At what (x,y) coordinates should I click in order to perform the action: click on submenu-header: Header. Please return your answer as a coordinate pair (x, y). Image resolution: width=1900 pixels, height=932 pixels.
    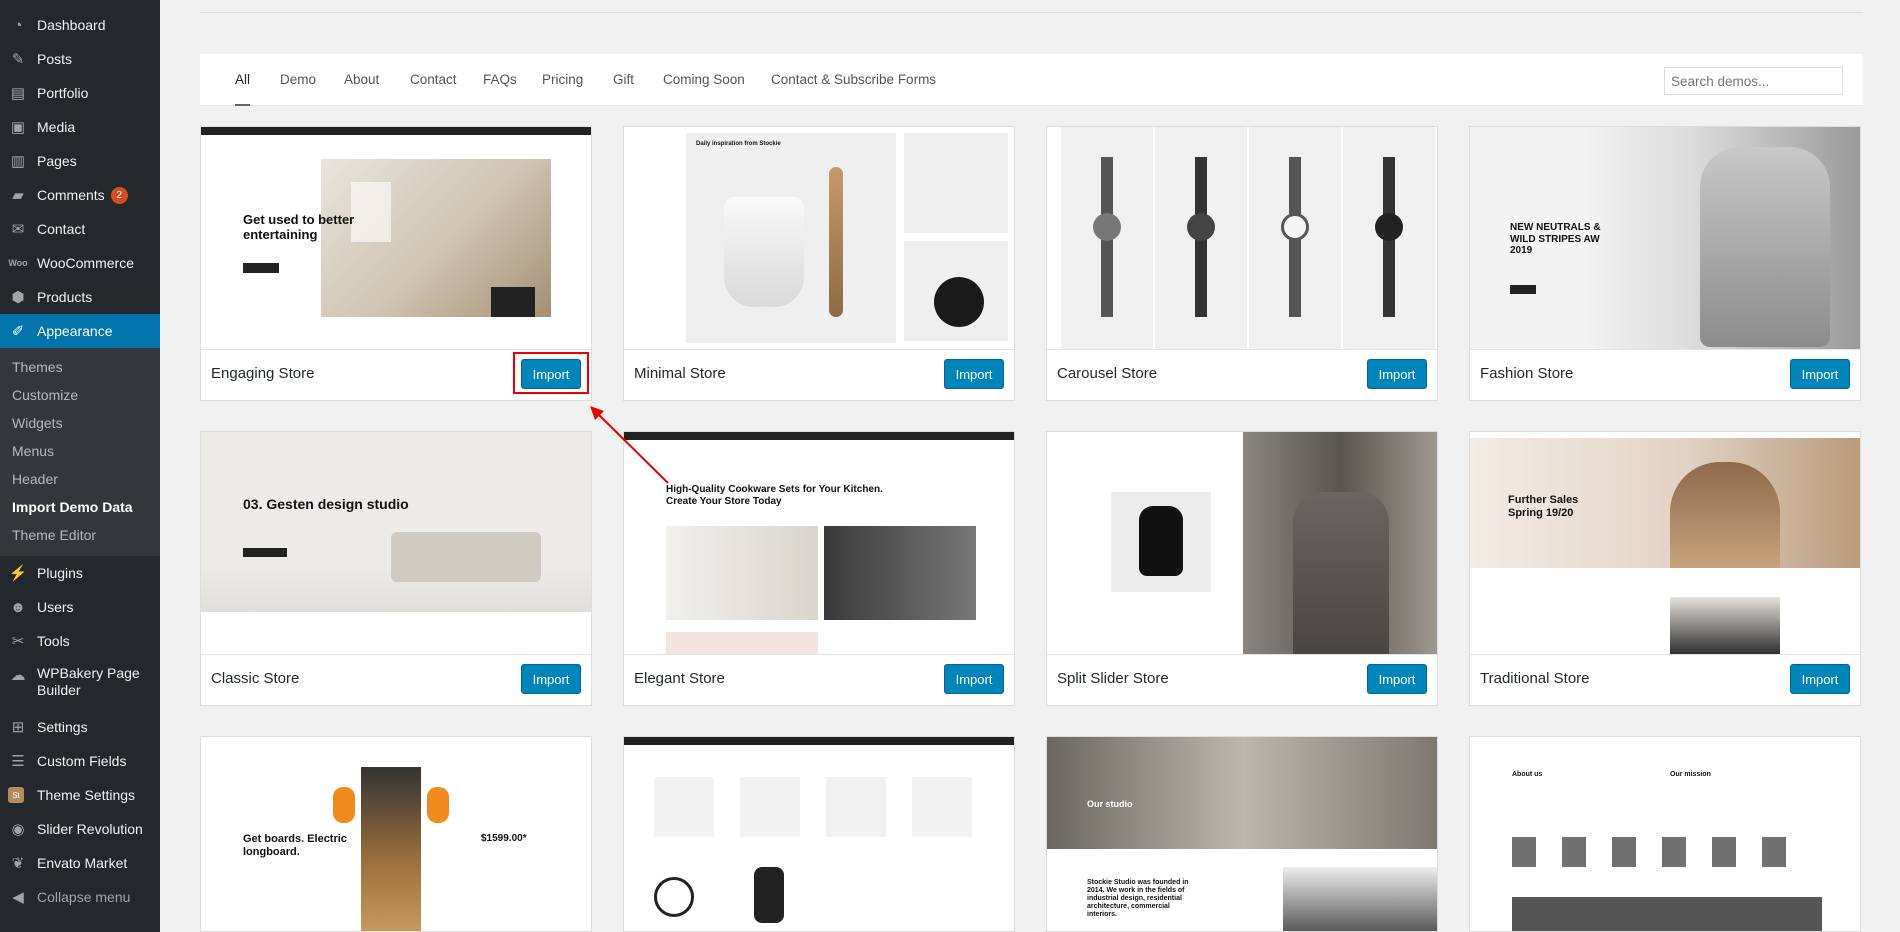
    Looking at the image, I should click on (80, 479).